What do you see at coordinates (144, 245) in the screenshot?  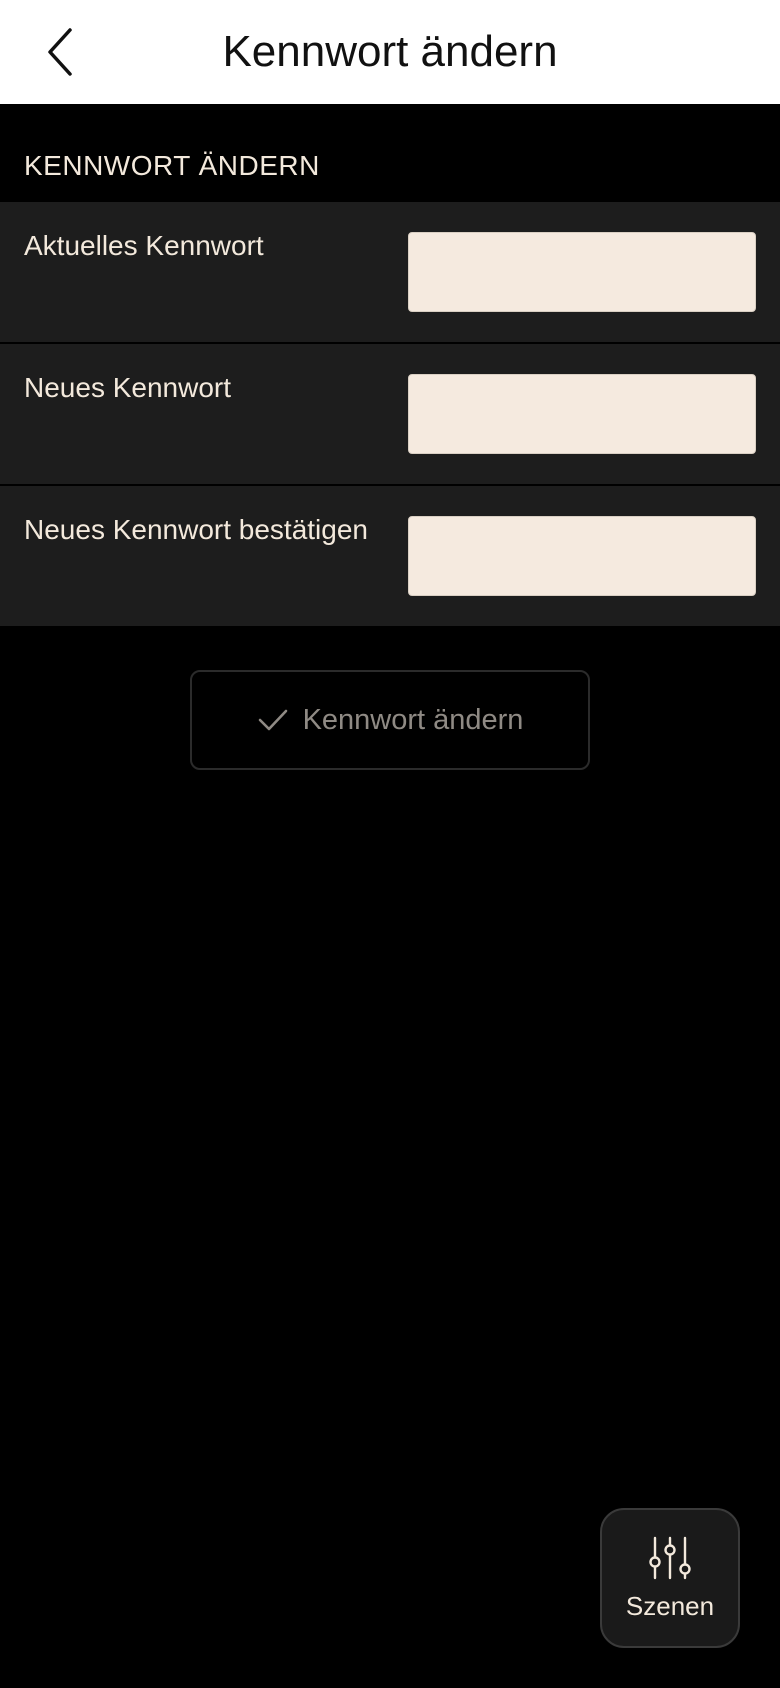 I see `current-password-label: Aktuelles Kennwort` at bounding box center [144, 245].